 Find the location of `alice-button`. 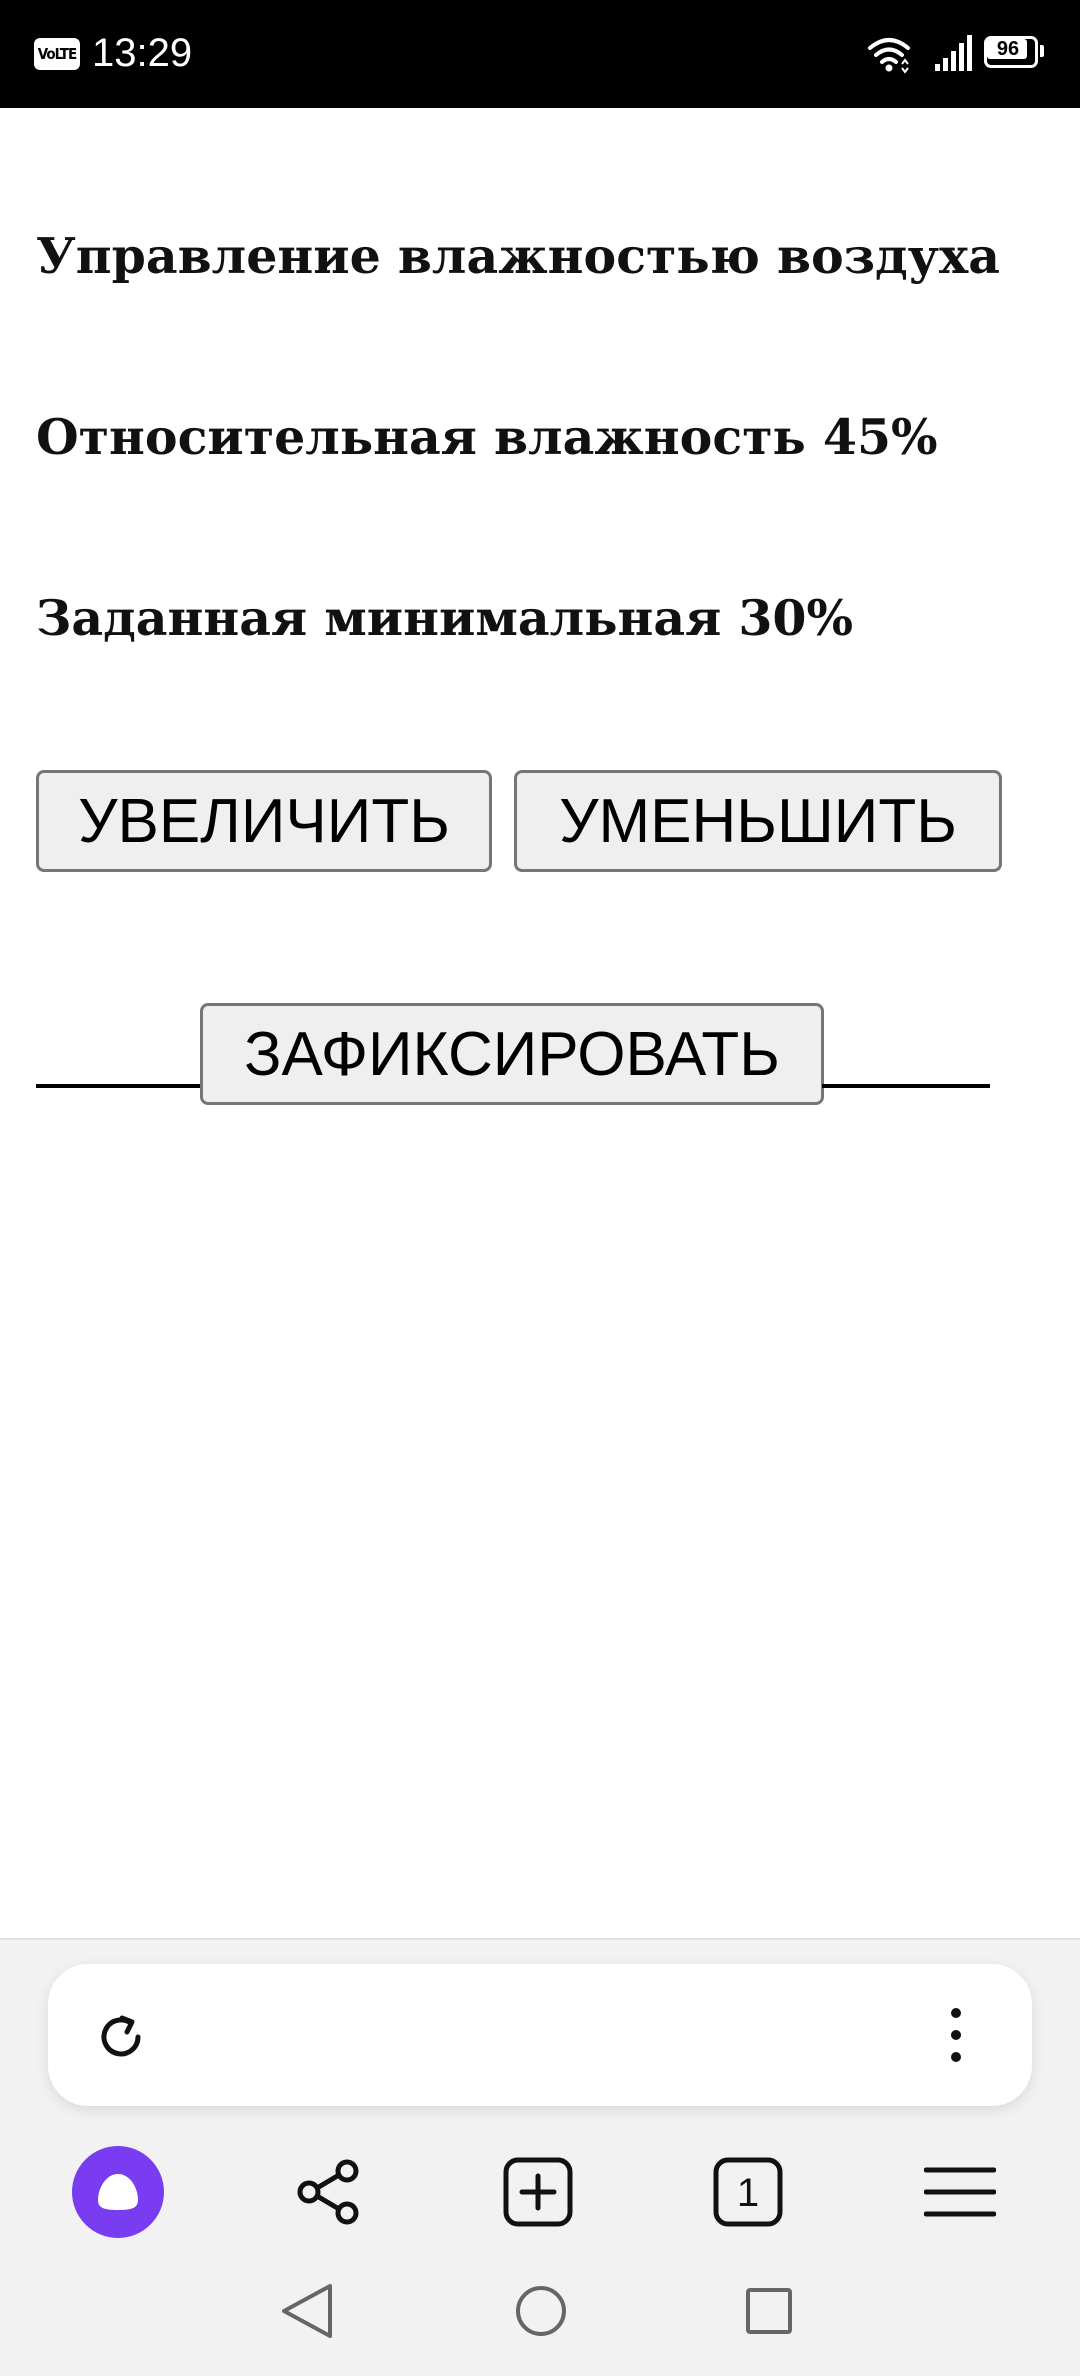

alice-button is located at coordinates (118, 2192).